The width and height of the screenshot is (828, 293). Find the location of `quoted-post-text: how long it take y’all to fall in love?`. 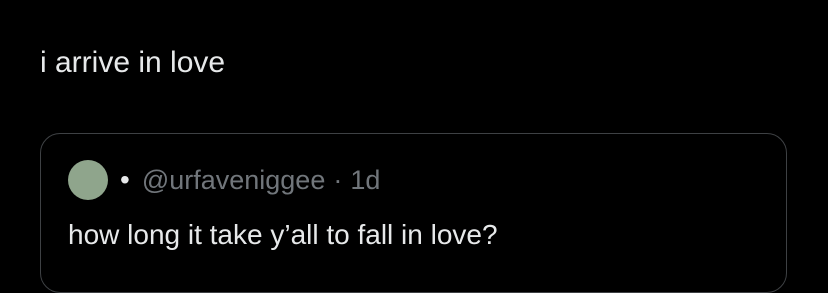

quoted-post-text: how long it take y’all to fall in love? is located at coordinates (283, 234).